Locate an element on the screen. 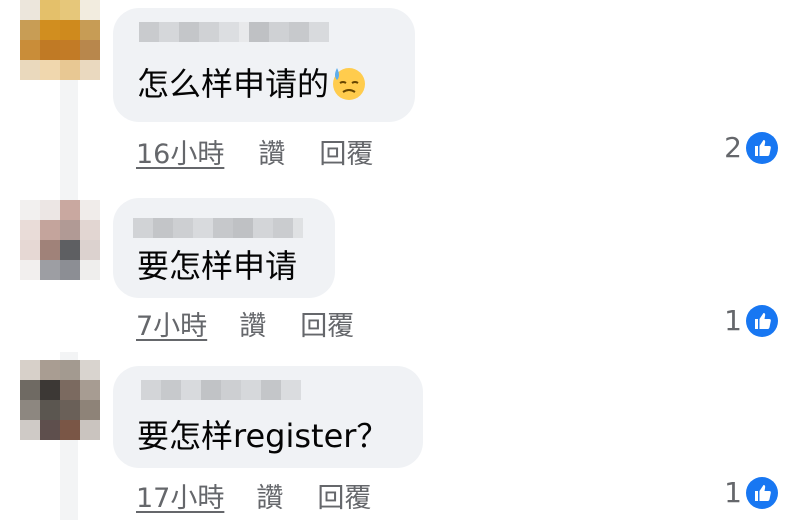 This screenshot has height=520, width=800. timestamp-link: 17小時 is located at coordinates (180, 495).